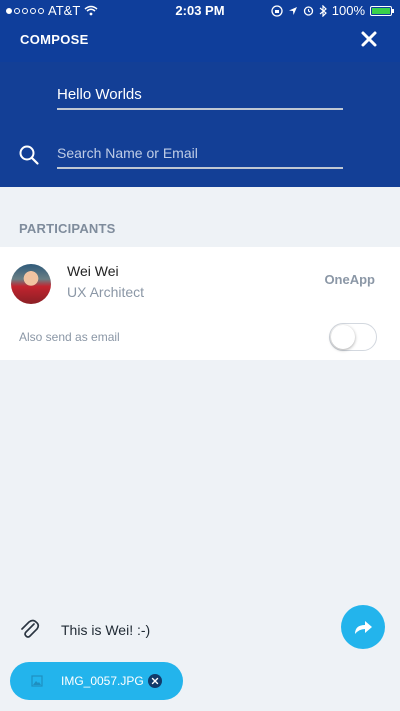  Describe the element at coordinates (105, 630) in the screenshot. I see `message-input: This is Wei! :-)` at that location.